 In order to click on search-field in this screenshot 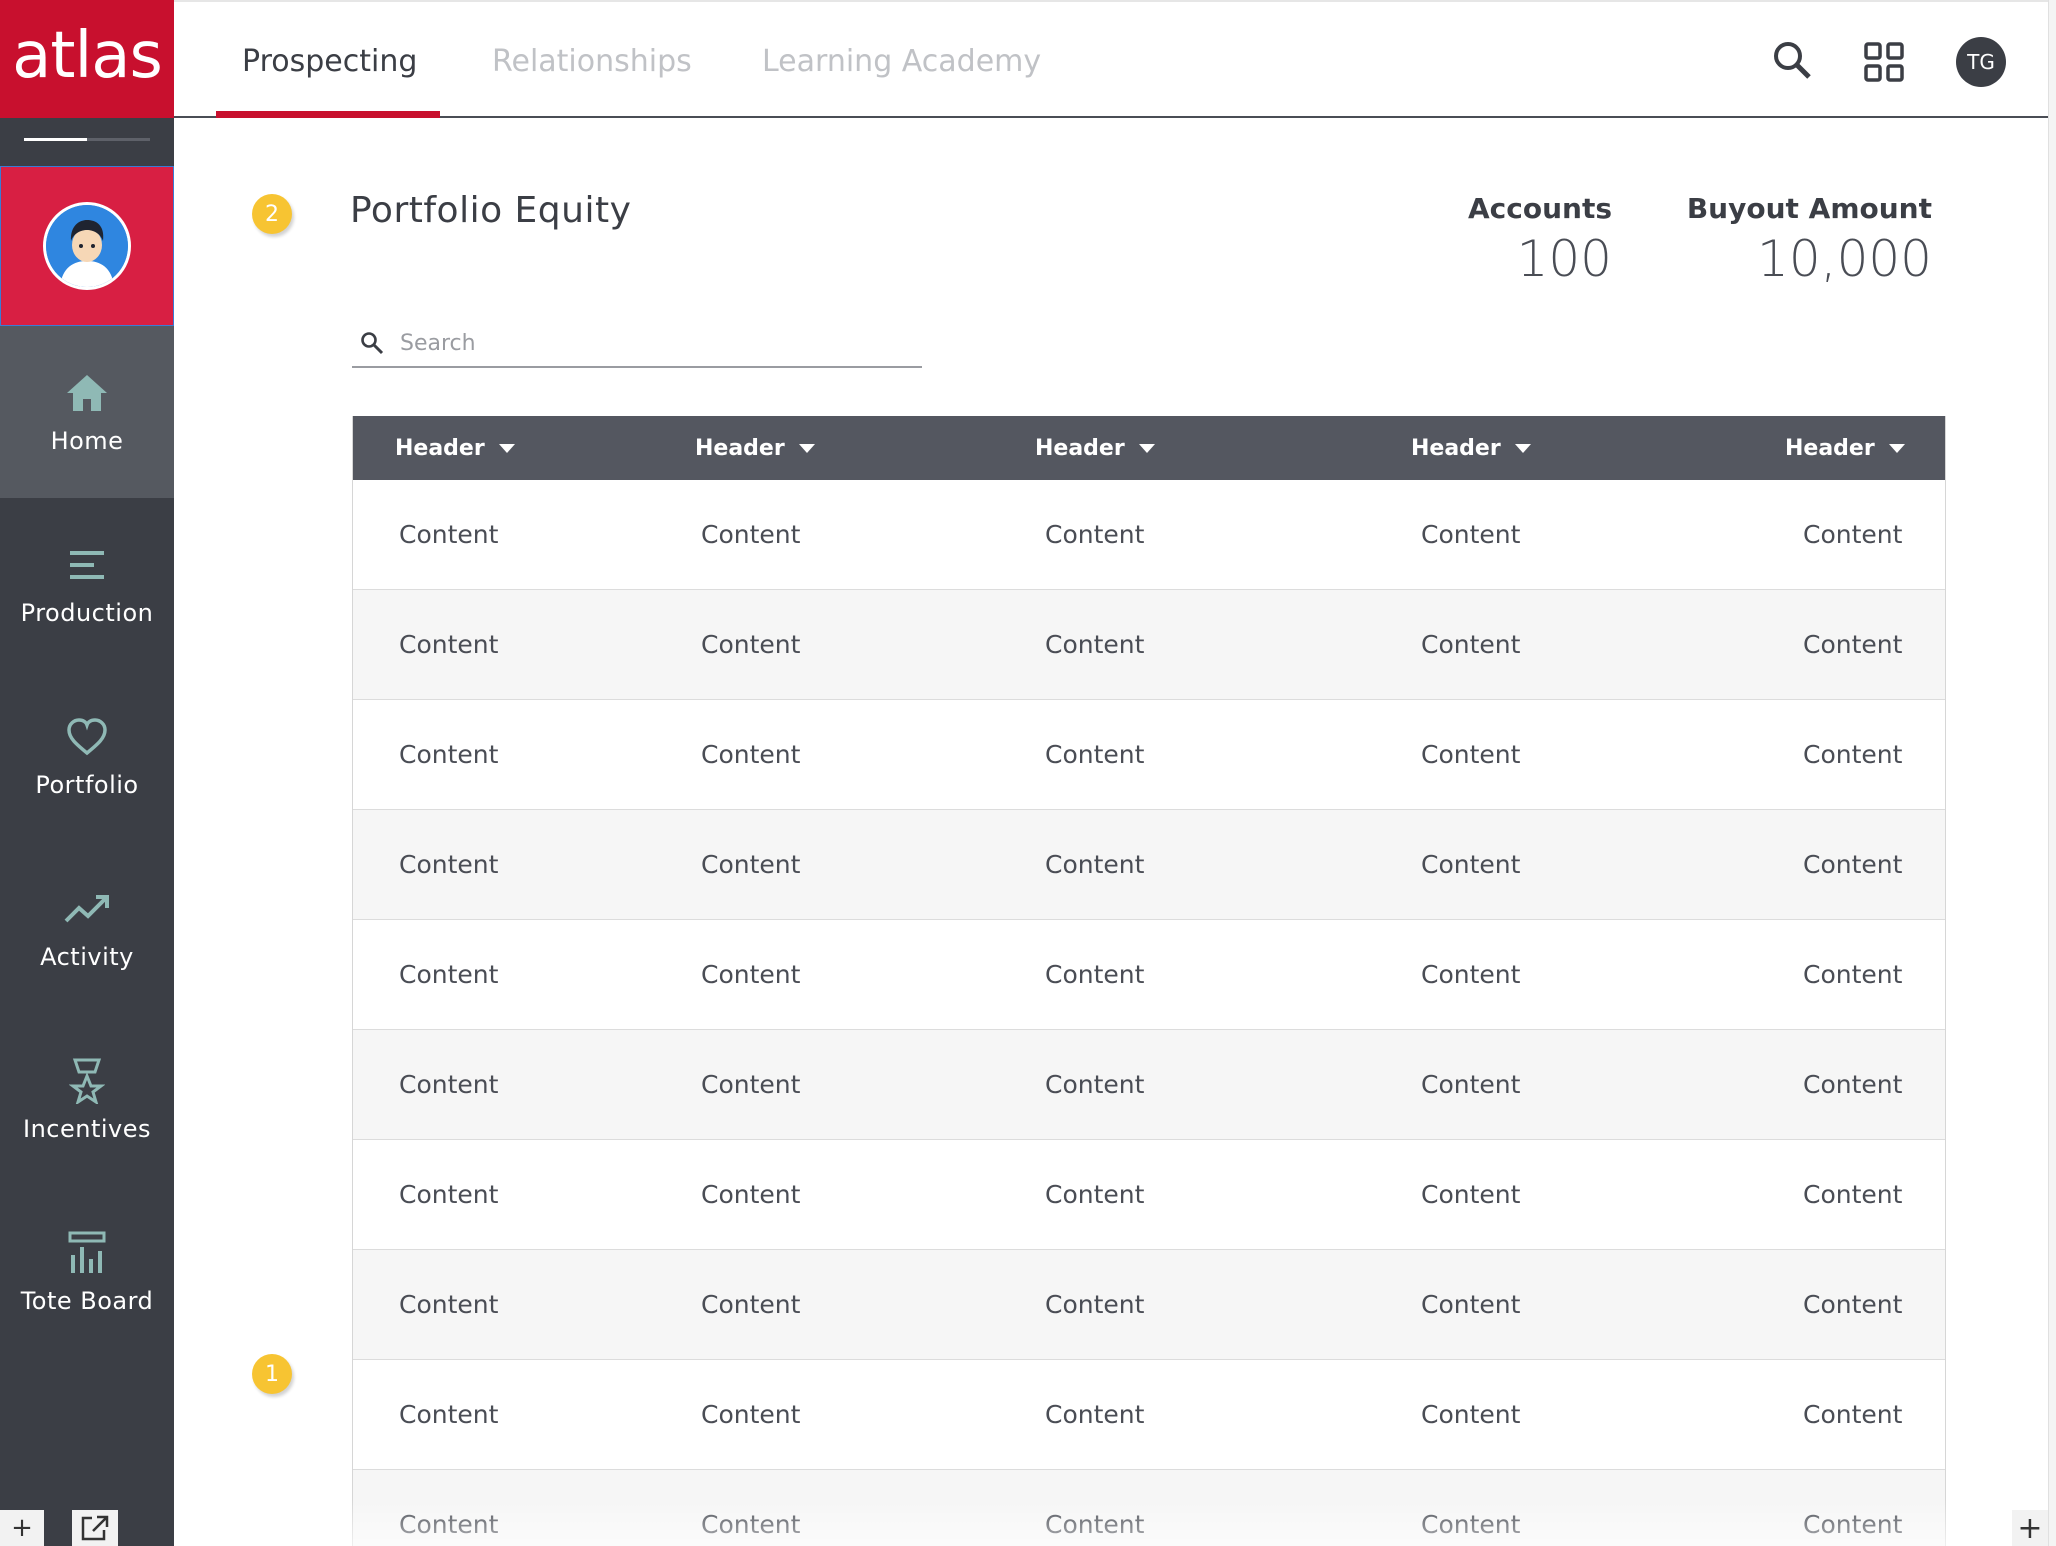, I will do `click(637, 344)`.